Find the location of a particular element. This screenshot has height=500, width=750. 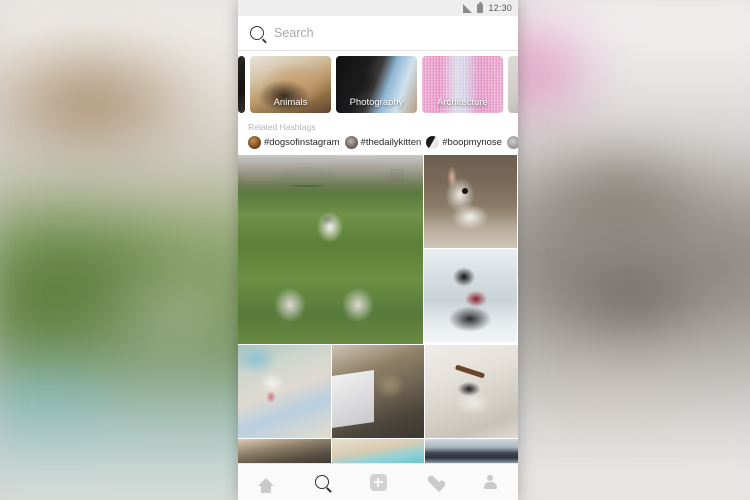

hashtag-boopmynose: #boopmynose is located at coordinates (464, 142).